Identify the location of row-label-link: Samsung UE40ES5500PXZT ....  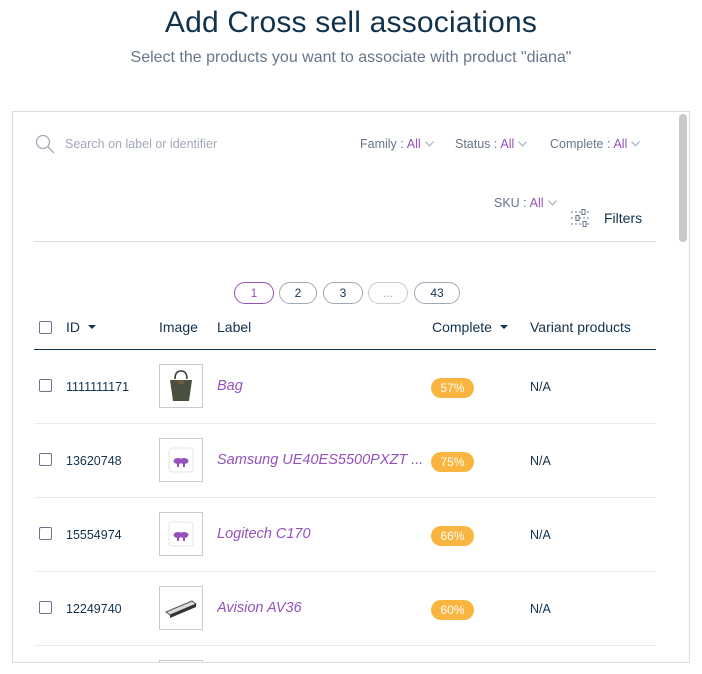
(320, 460).